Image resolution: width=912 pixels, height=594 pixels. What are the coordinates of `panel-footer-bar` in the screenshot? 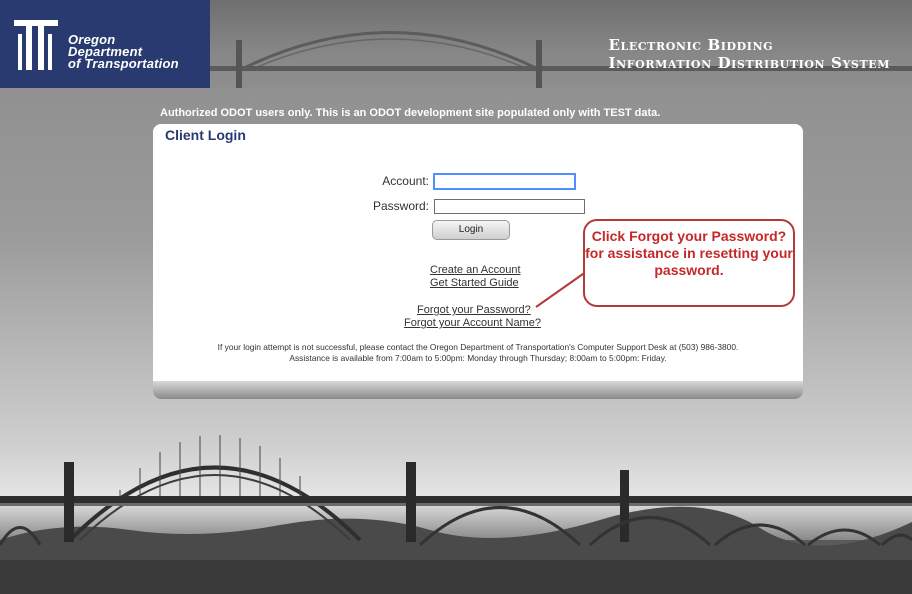 It's located at (478, 390).